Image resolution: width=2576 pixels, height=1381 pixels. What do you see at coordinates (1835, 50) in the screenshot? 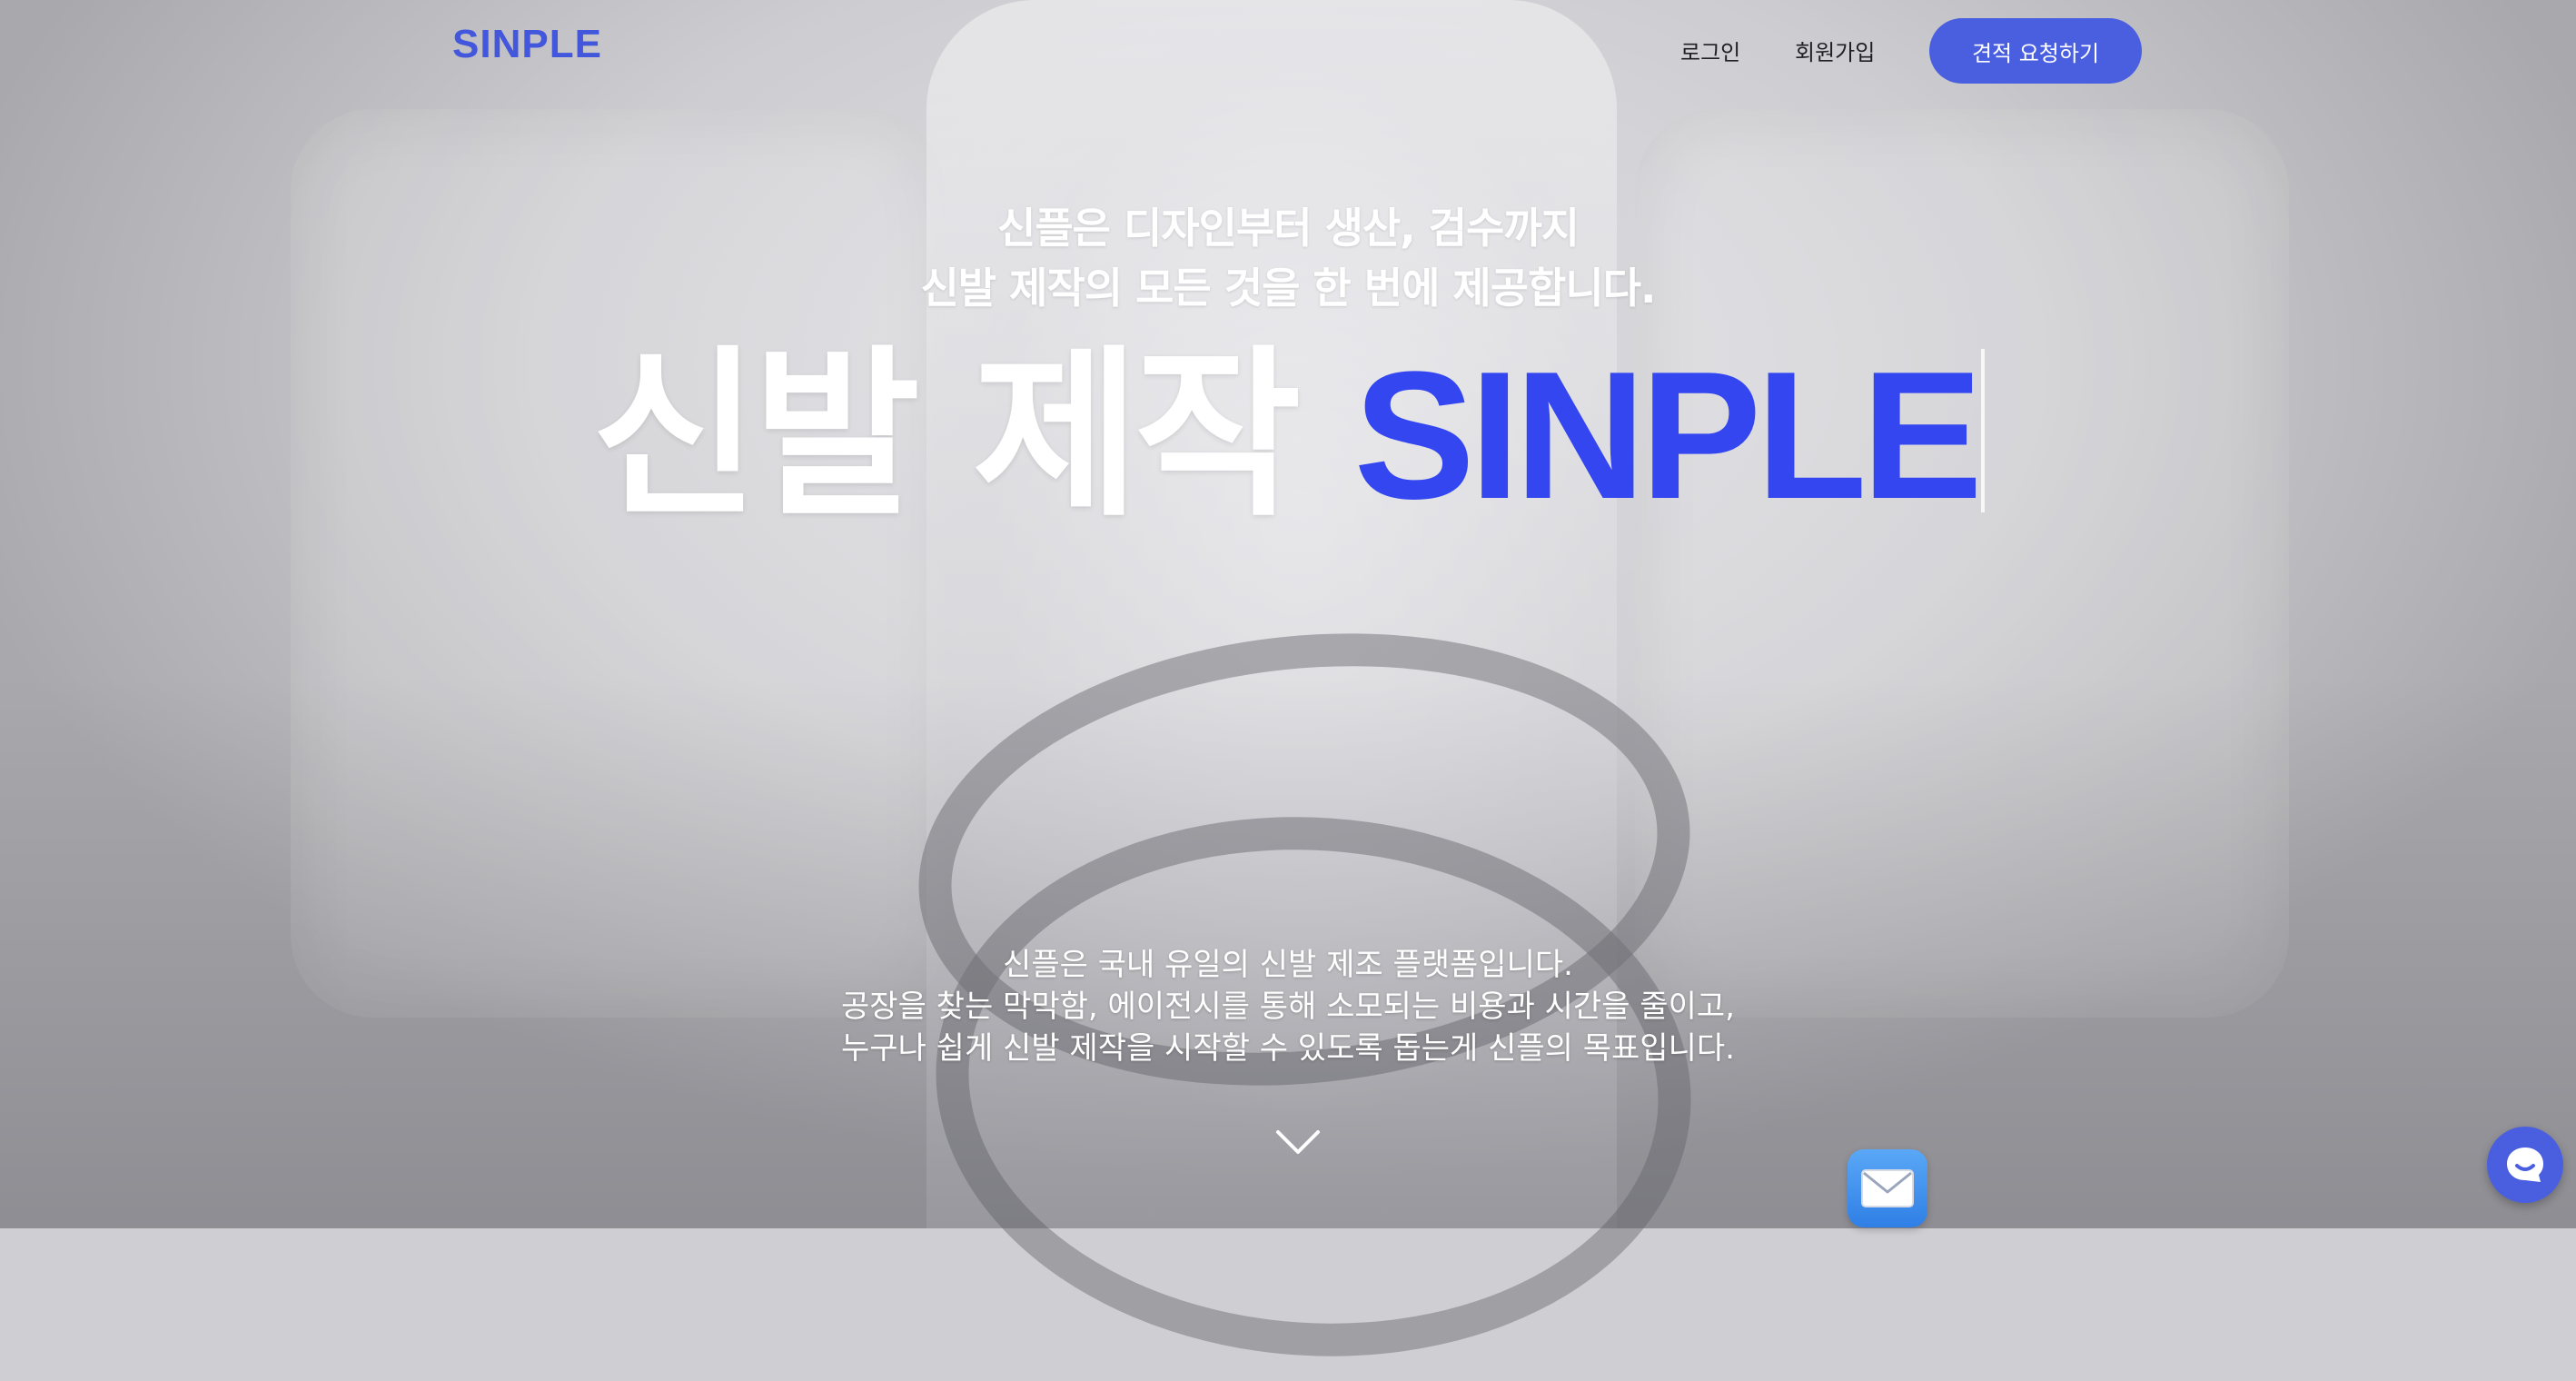
I see `nav-signup-link: 회원가입` at bounding box center [1835, 50].